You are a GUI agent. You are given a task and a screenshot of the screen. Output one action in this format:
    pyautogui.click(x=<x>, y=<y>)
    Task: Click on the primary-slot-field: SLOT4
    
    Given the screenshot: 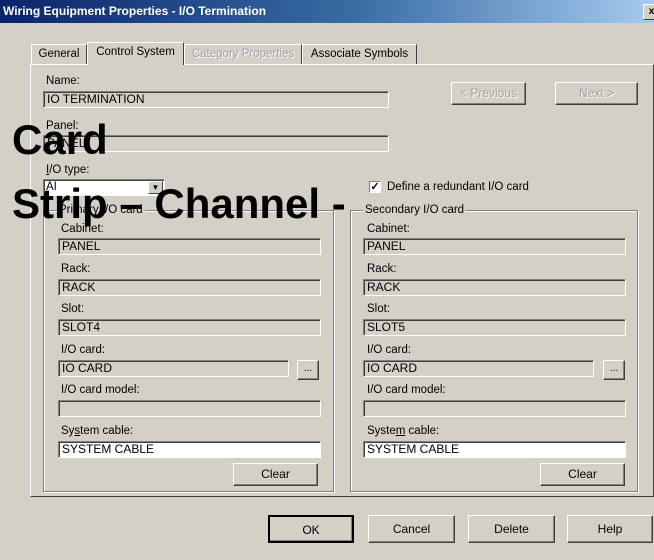 What is the action you would take?
    pyautogui.click(x=189, y=327)
    